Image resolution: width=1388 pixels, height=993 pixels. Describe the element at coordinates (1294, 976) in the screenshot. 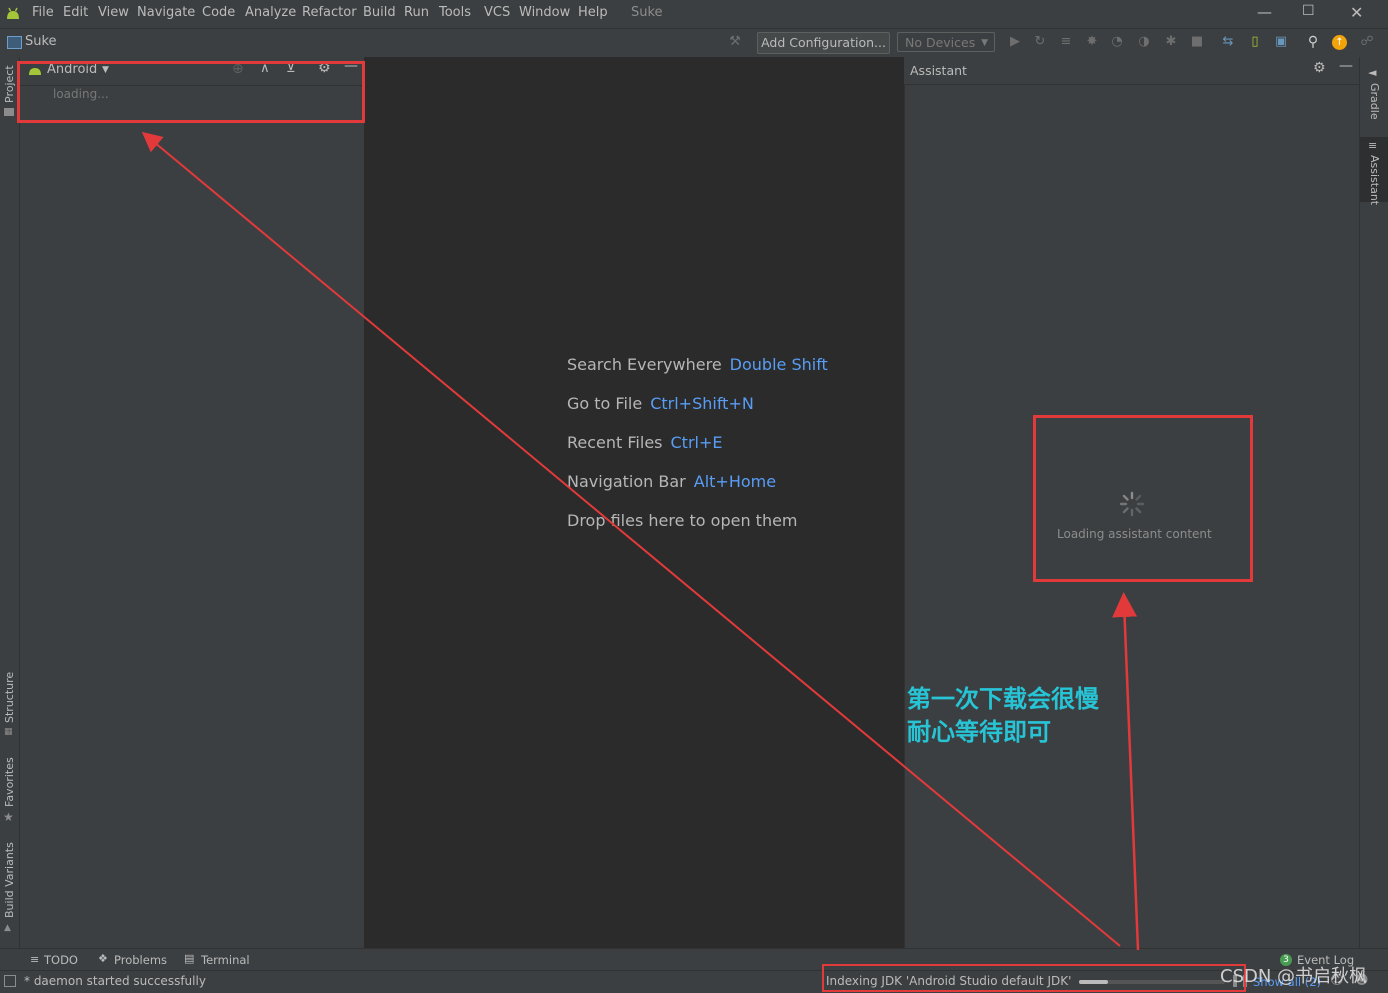

I see `watermark: CSDN @书启秋枫` at that location.